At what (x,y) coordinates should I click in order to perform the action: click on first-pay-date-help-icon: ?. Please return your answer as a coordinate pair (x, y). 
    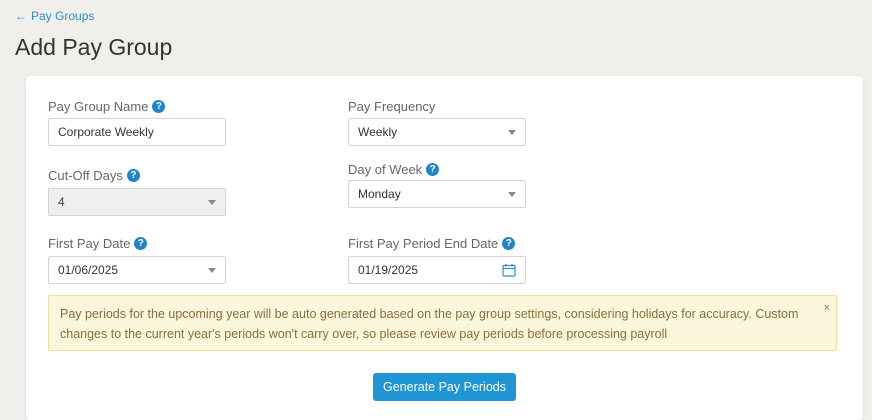
    Looking at the image, I should click on (141, 243).